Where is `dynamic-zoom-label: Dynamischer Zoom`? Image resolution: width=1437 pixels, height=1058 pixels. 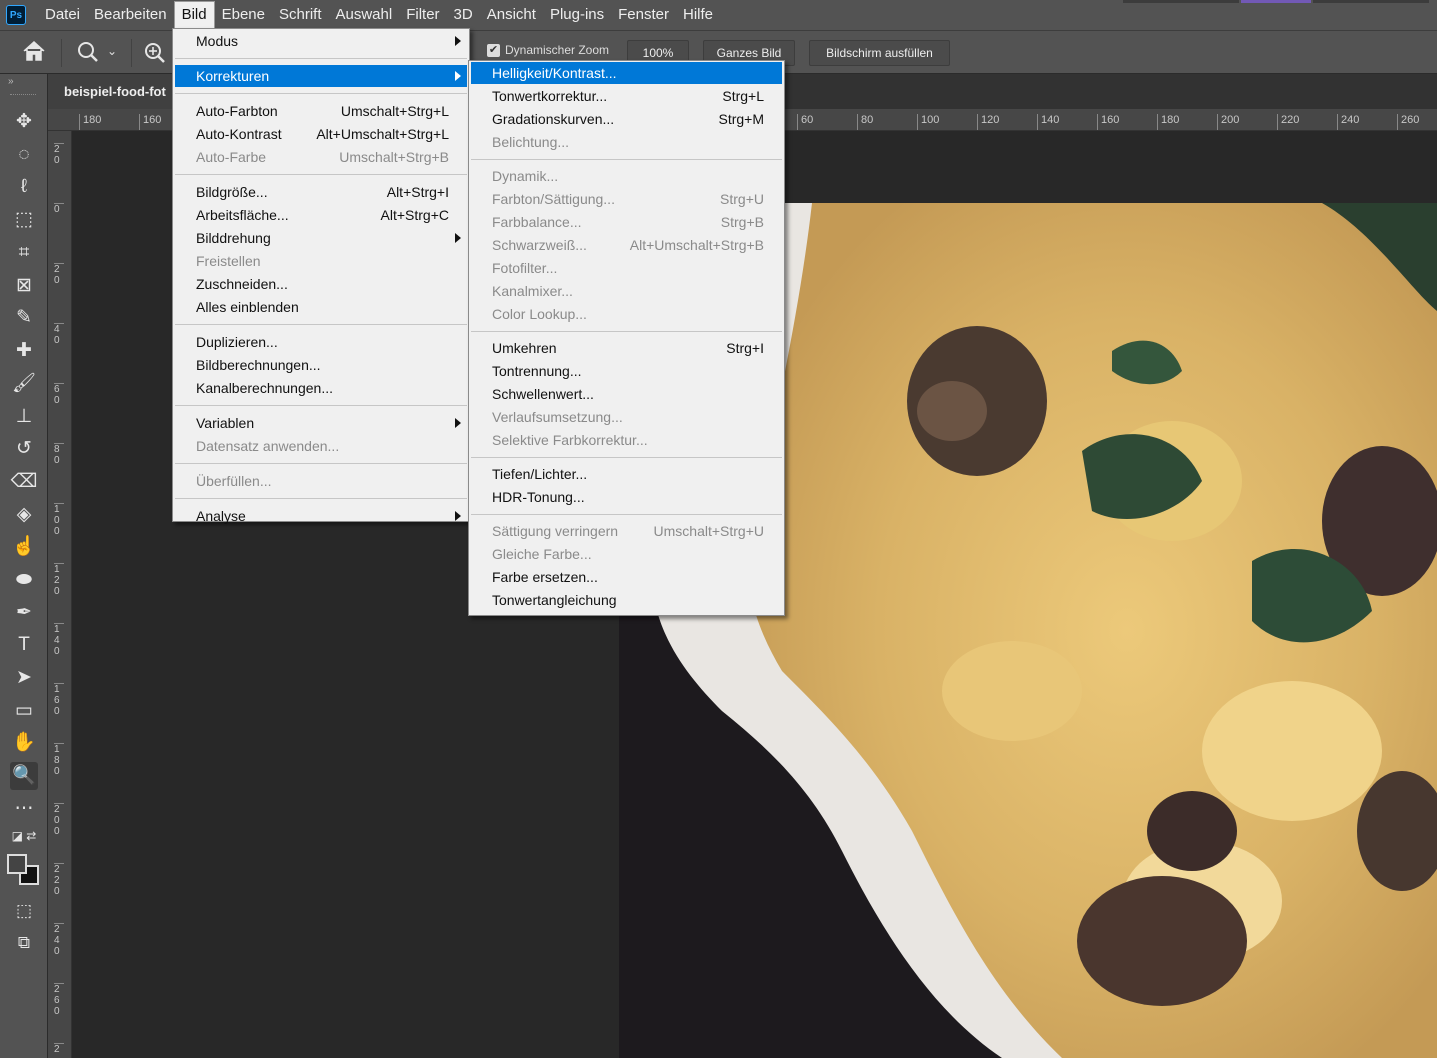 dynamic-zoom-label: Dynamischer Zoom is located at coordinates (557, 50).